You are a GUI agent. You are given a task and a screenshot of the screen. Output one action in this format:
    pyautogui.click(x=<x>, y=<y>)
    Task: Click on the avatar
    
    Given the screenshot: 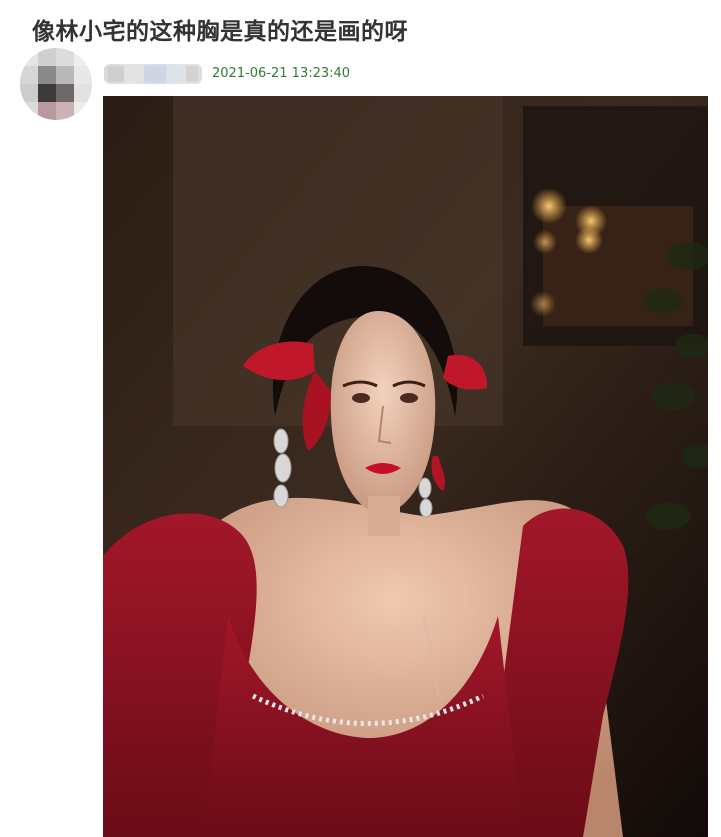 What is the action you would take?
    pyautogui.click(x=56, y=84)
    